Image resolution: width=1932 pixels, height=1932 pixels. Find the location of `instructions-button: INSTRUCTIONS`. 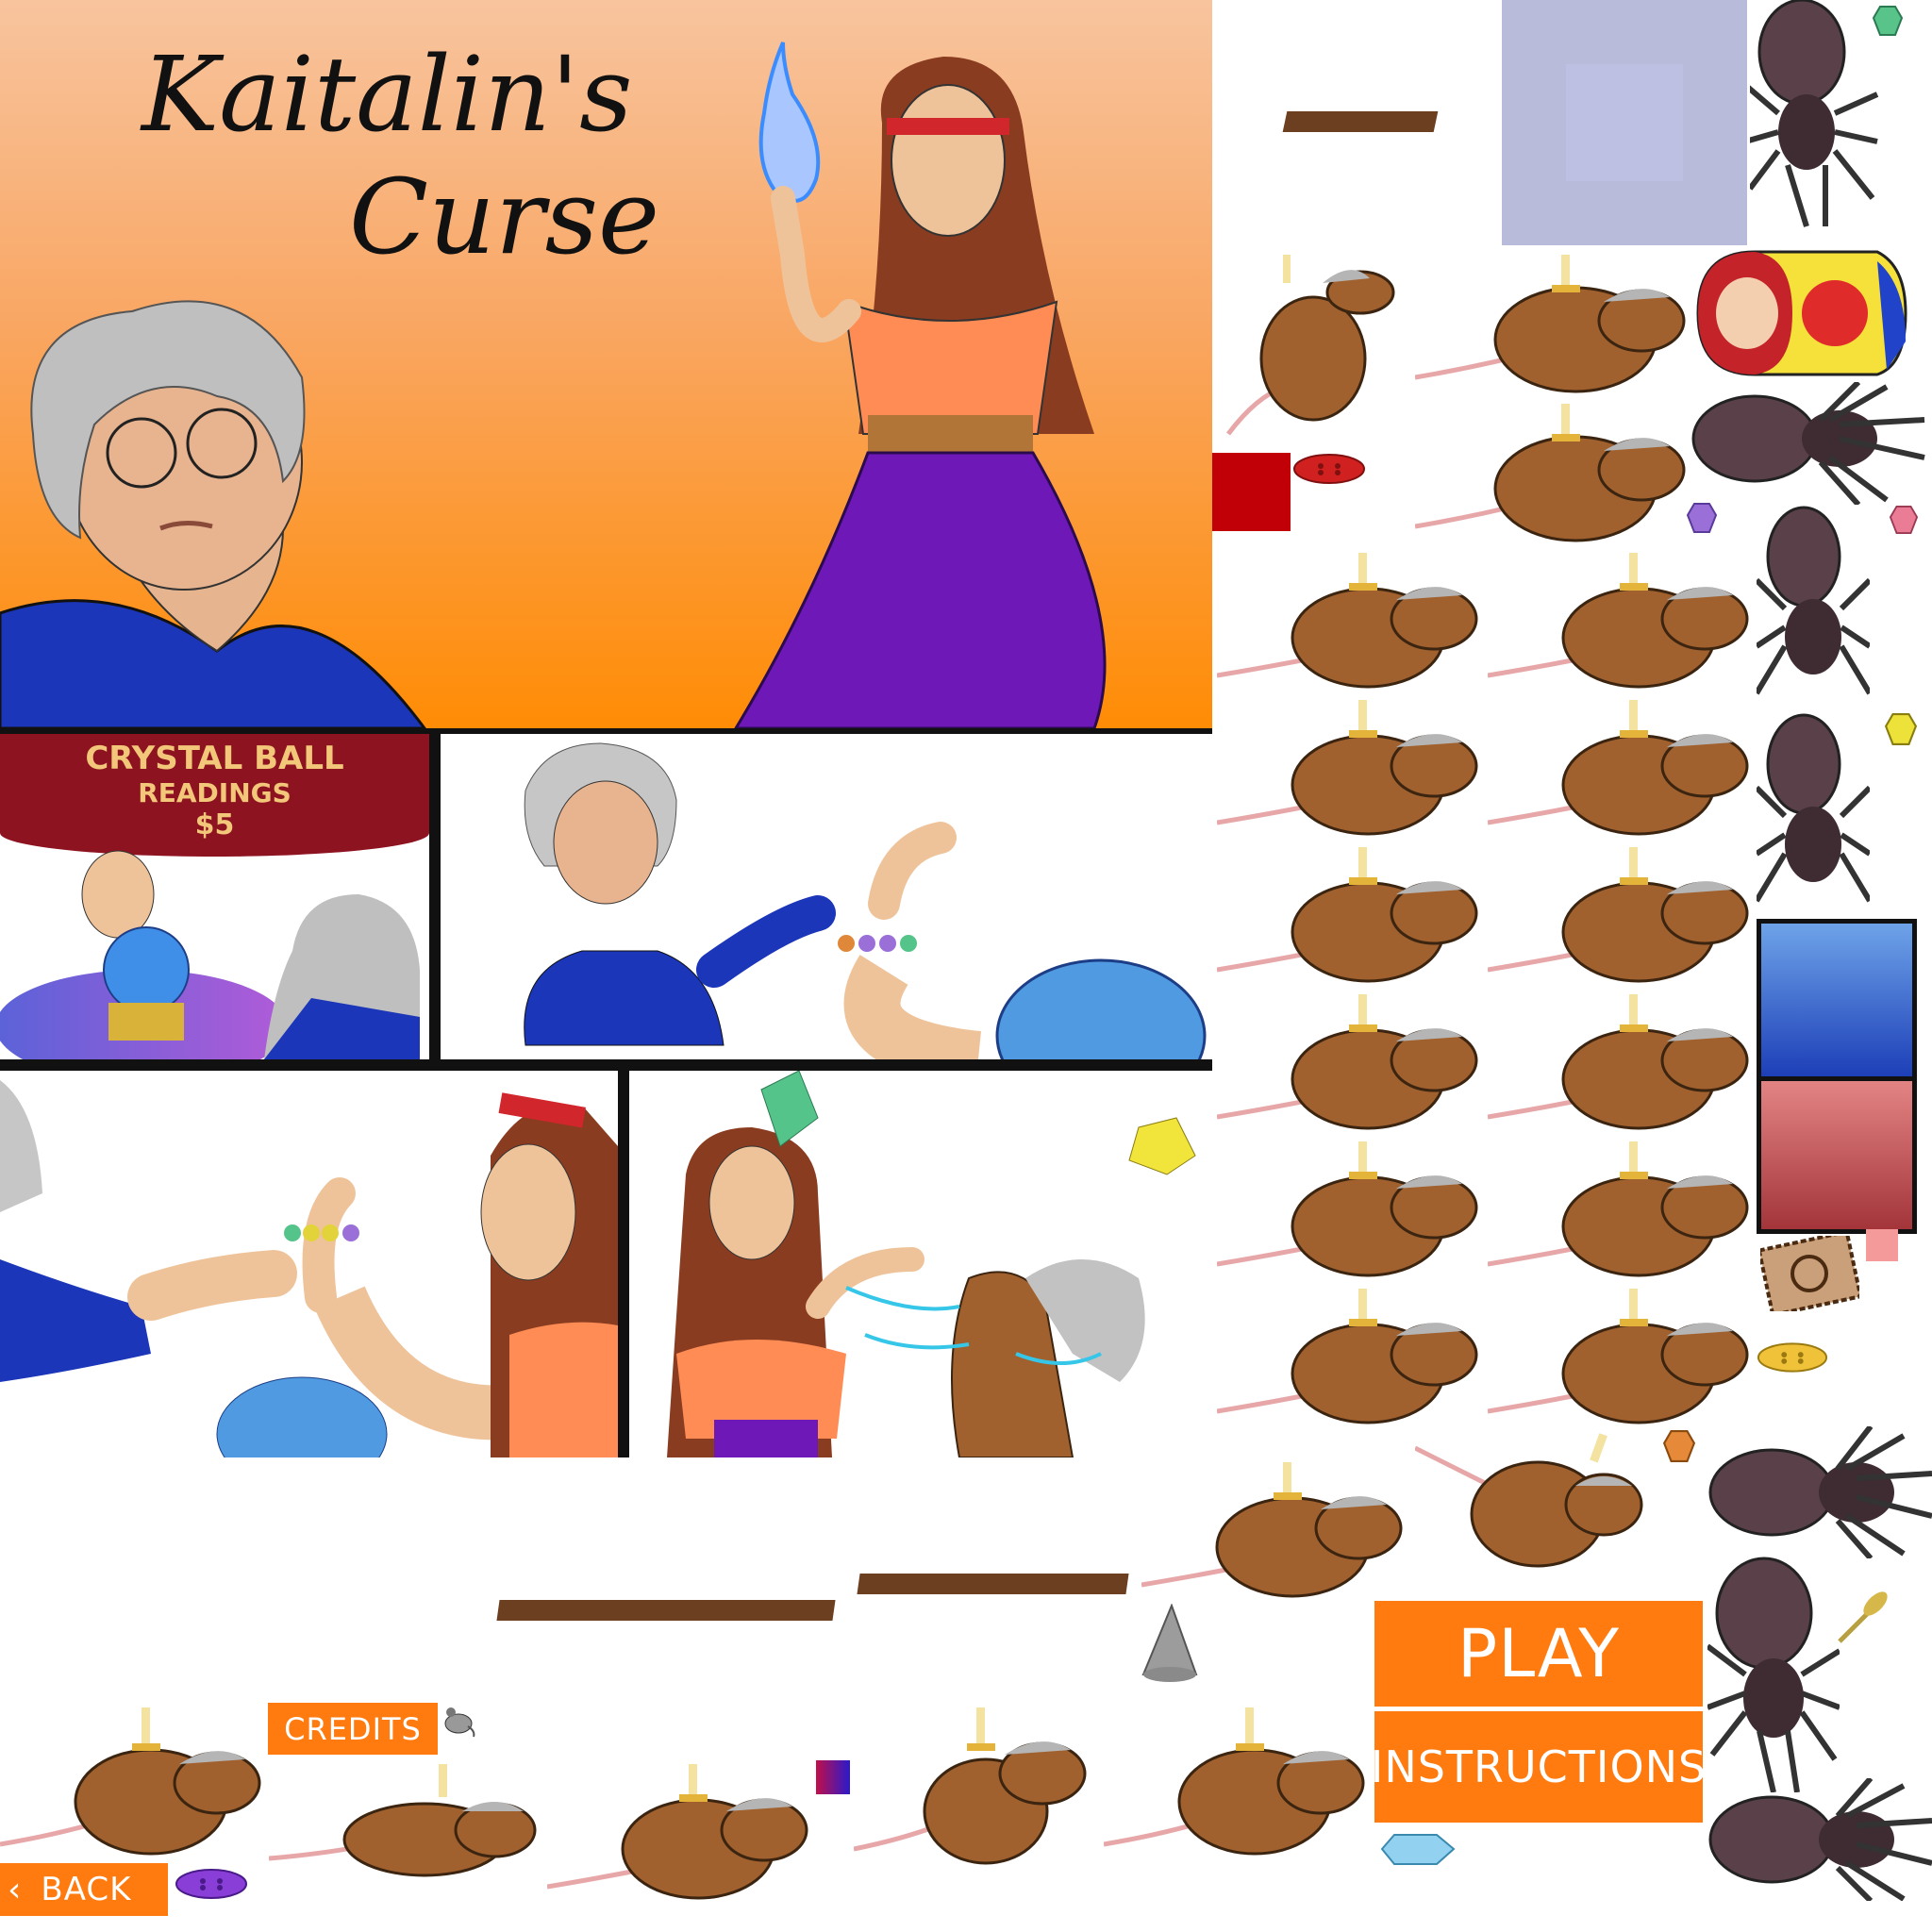

instructions-button: INSTRUCTIONS is located at coordinates (1539, 1767).